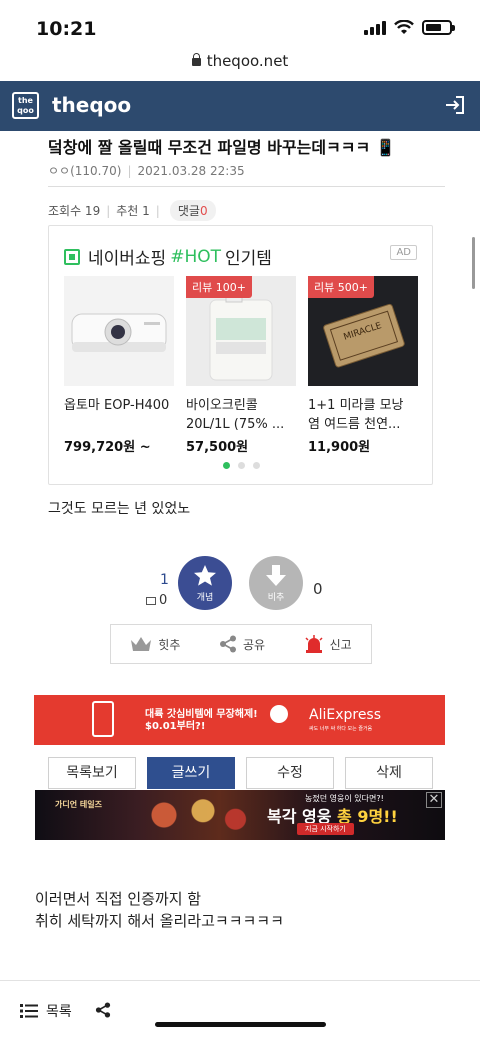  I want to click on list-button: 목록보기, so click(92, 773).